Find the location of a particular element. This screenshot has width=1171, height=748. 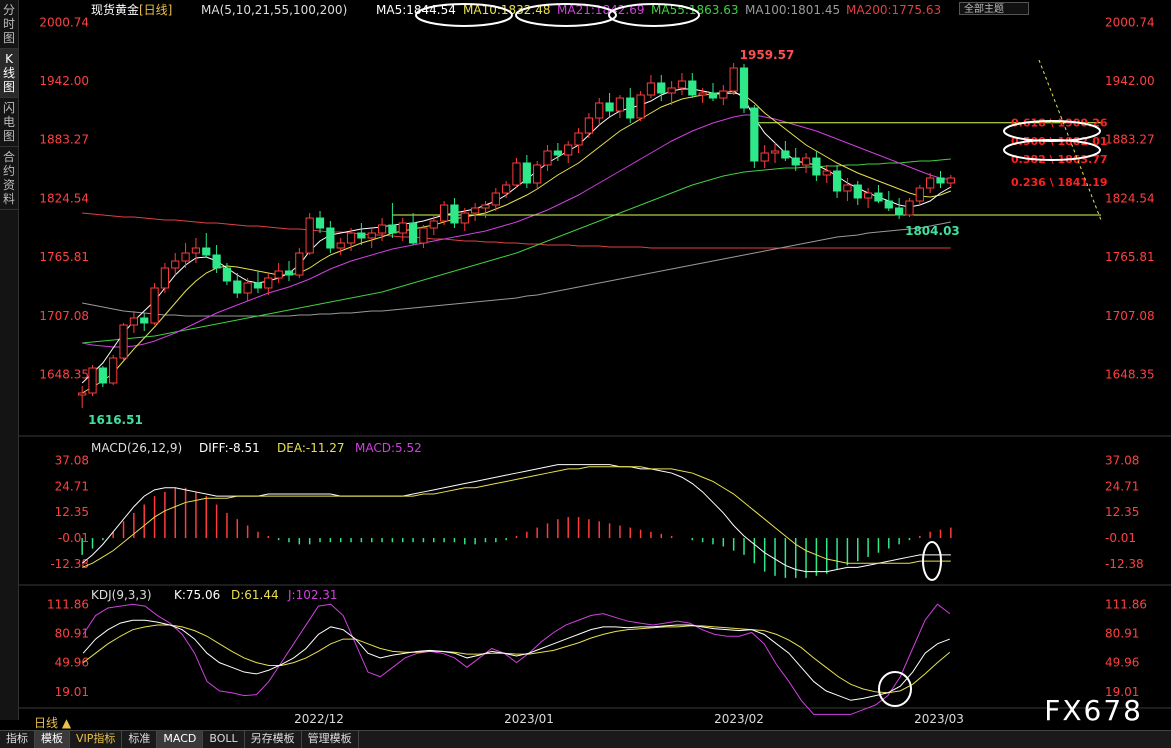

macd-value-1: DEA:-11.27 is located at coordinates (311, 448).